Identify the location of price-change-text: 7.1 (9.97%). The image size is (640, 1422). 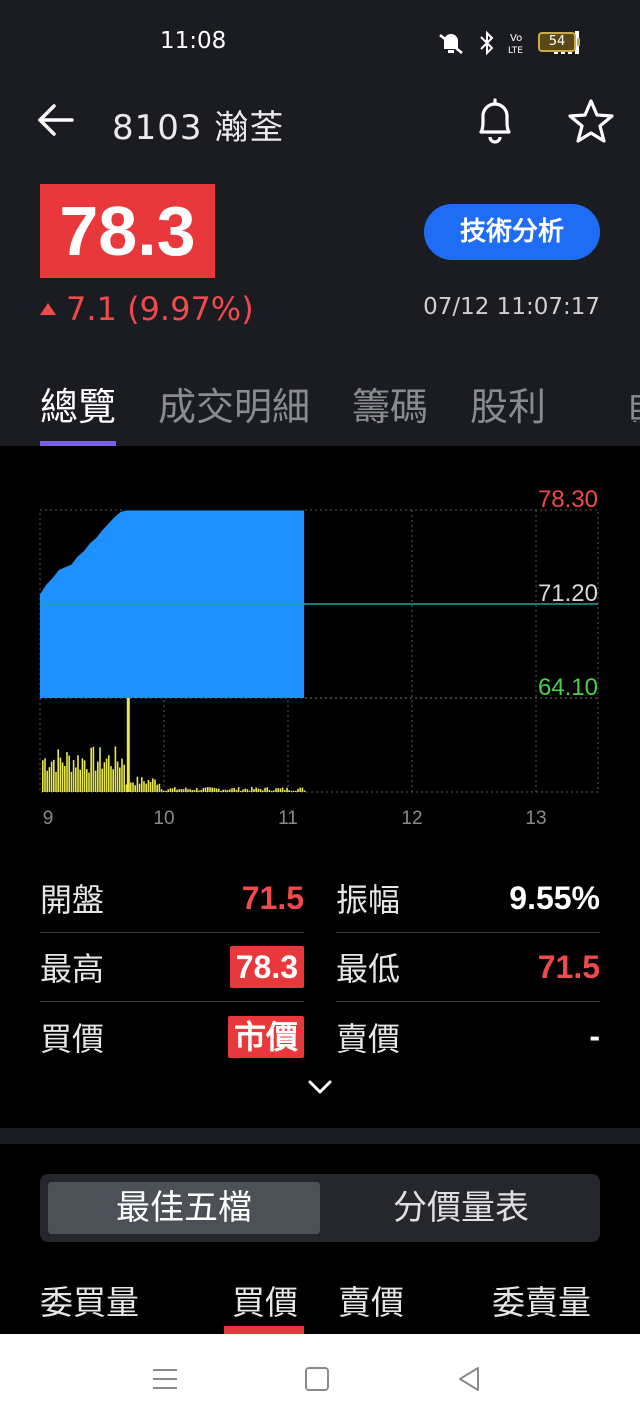
(160, 309).